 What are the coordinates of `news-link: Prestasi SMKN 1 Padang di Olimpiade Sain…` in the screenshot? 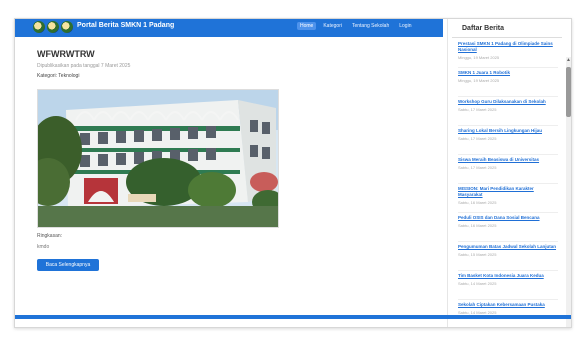 It's located at (508, 47).